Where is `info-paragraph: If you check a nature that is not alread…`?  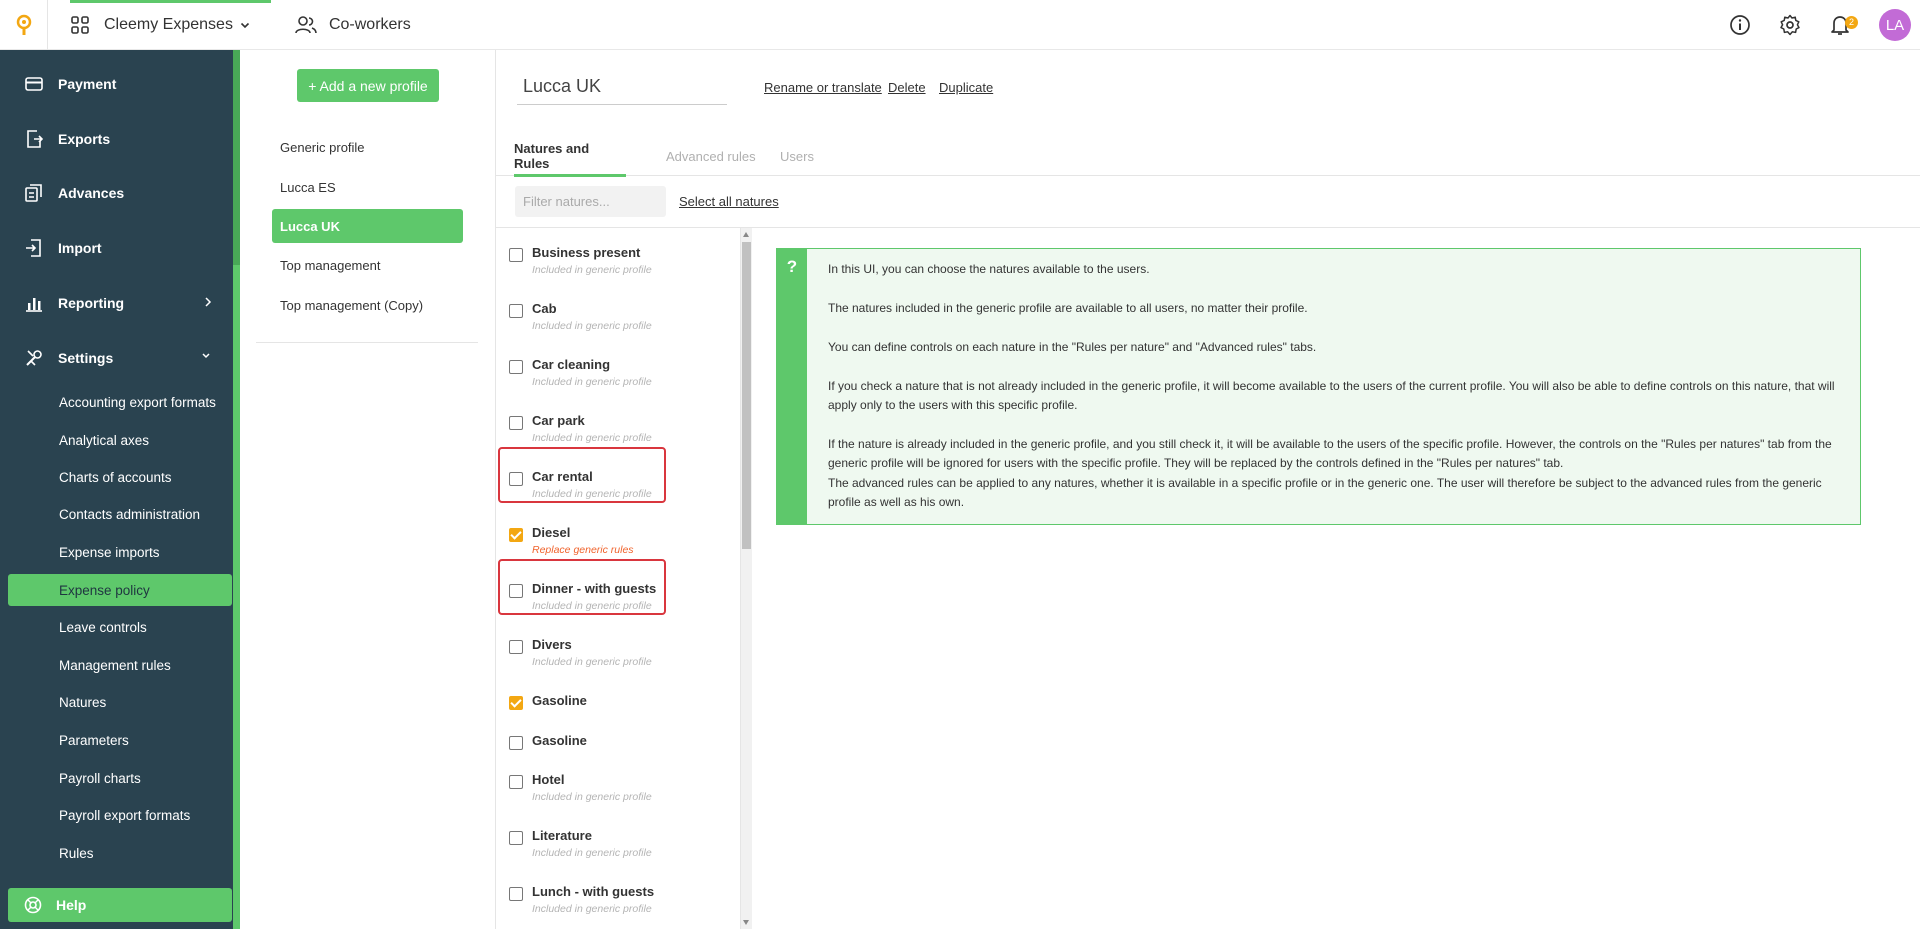
info-paragraph: If you check a nature that is not alread… is located at coordinates (1331, 395).